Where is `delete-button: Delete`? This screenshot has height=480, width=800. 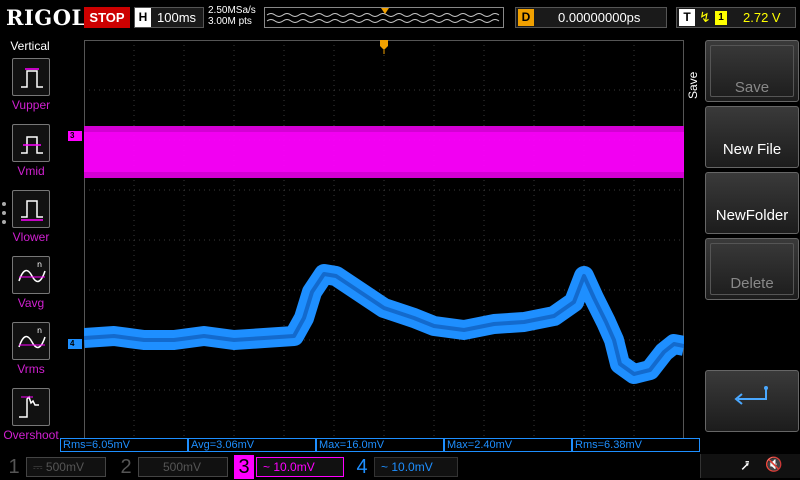 delete-button: Delete is located at coordinates (752, 269).